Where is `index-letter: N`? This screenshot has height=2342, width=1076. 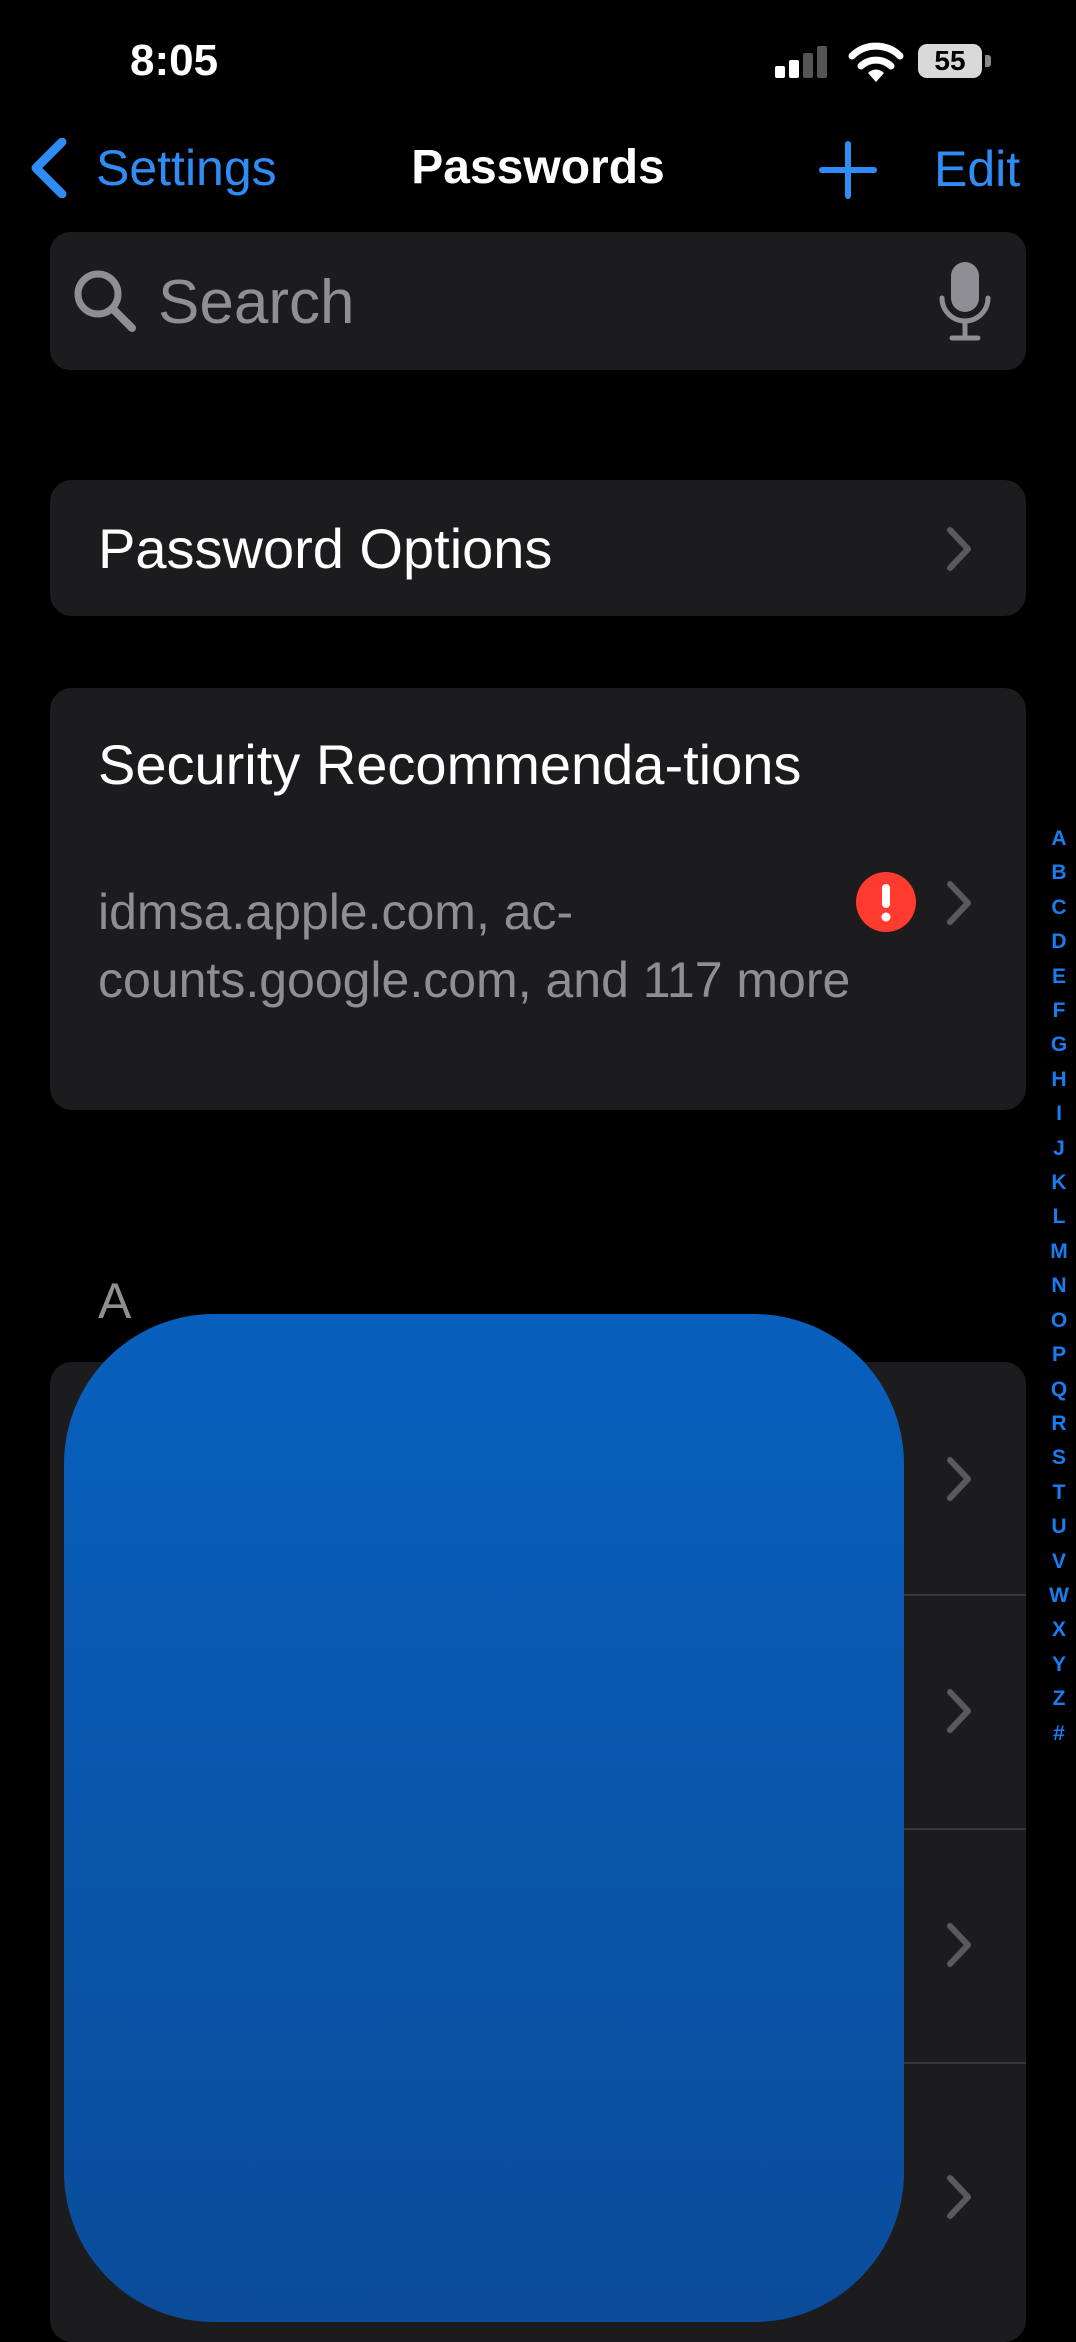 index-letter: N is located at coordinates (1058, 1286).